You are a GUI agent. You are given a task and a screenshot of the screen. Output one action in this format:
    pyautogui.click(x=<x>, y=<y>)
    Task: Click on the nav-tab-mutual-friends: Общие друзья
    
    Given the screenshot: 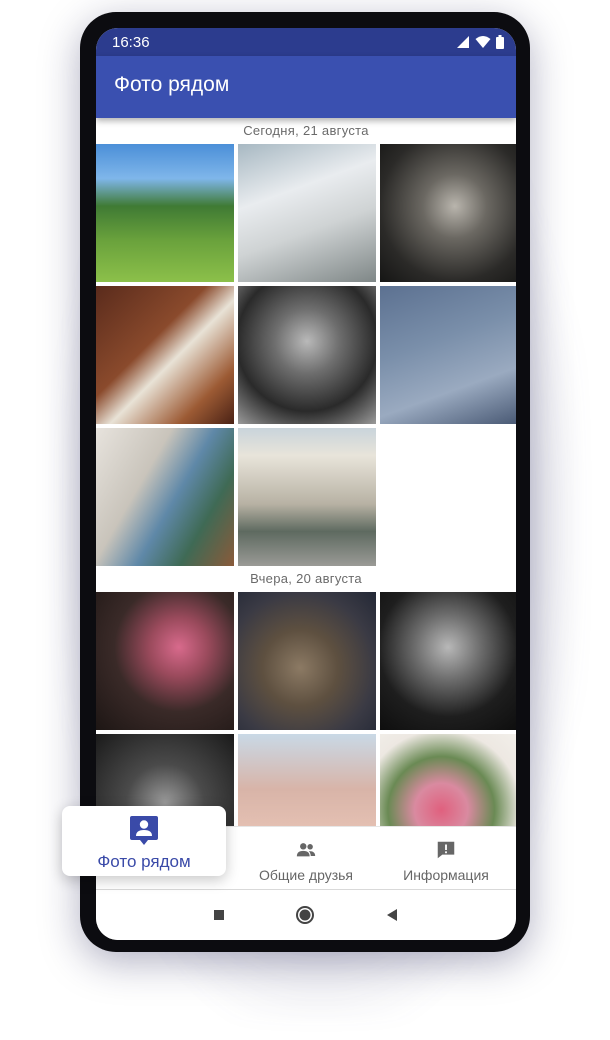 What is the action you would take?
    pyautogui.click(x=306, y=859)
    